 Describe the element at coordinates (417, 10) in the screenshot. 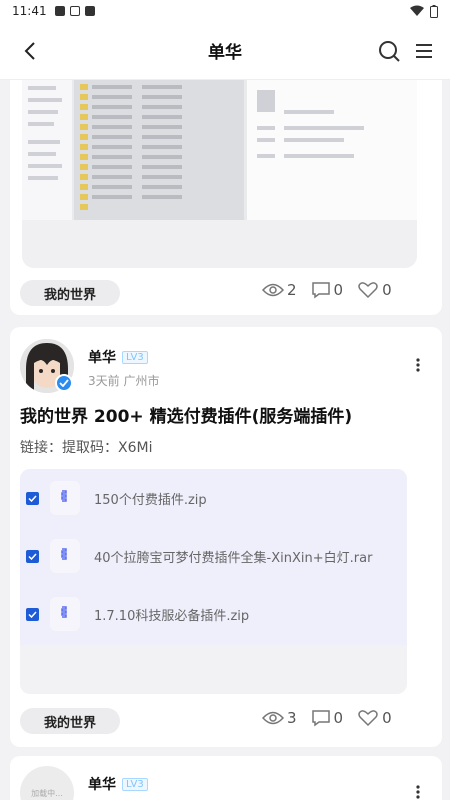

I see `wifi-icon` at that location.